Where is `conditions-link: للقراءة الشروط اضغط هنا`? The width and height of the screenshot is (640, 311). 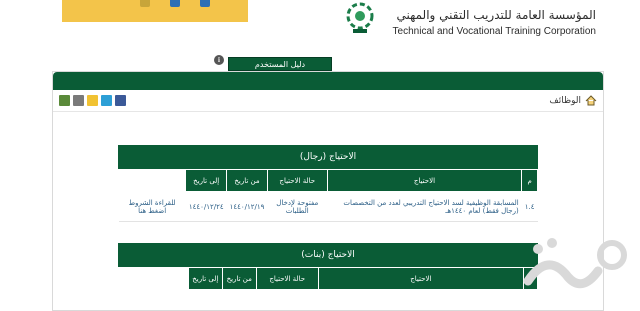 conditions-link: للقراءة الشروط اضغط هنا is located at coordinates (152, 207).